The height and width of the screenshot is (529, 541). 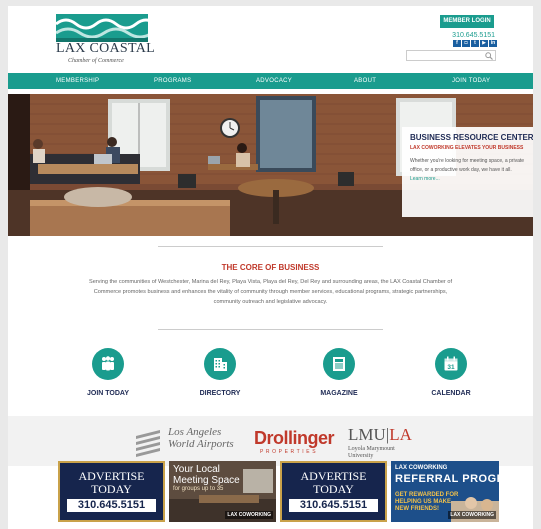 I want to click on lmu-left: LMU, so click(x=367, y=434).